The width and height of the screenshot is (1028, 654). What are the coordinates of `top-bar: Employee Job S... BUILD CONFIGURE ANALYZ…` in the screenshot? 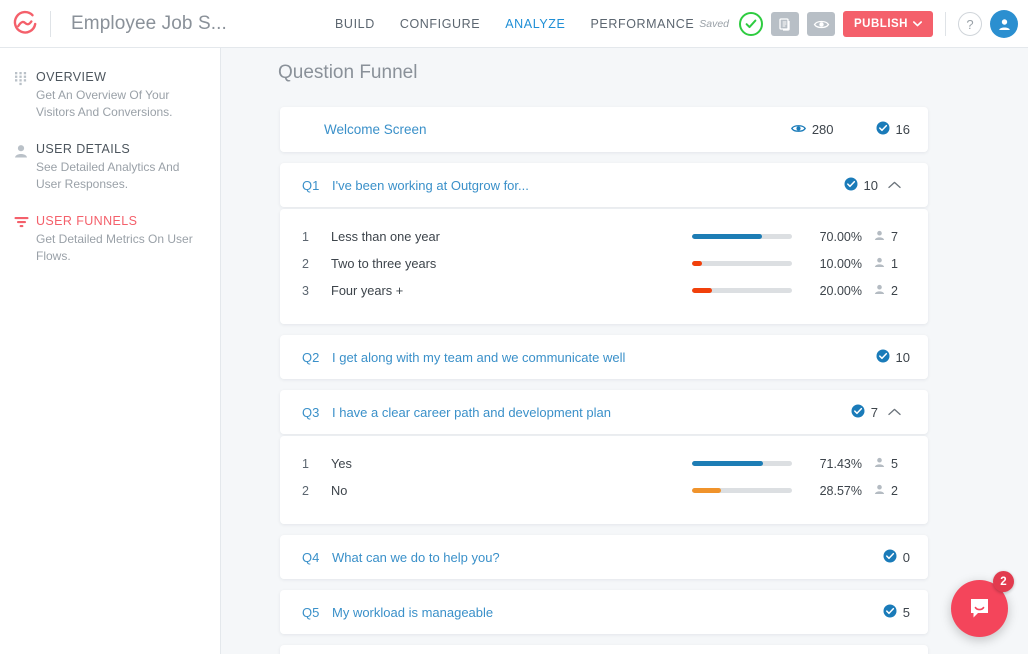 It's located at (514, 24).